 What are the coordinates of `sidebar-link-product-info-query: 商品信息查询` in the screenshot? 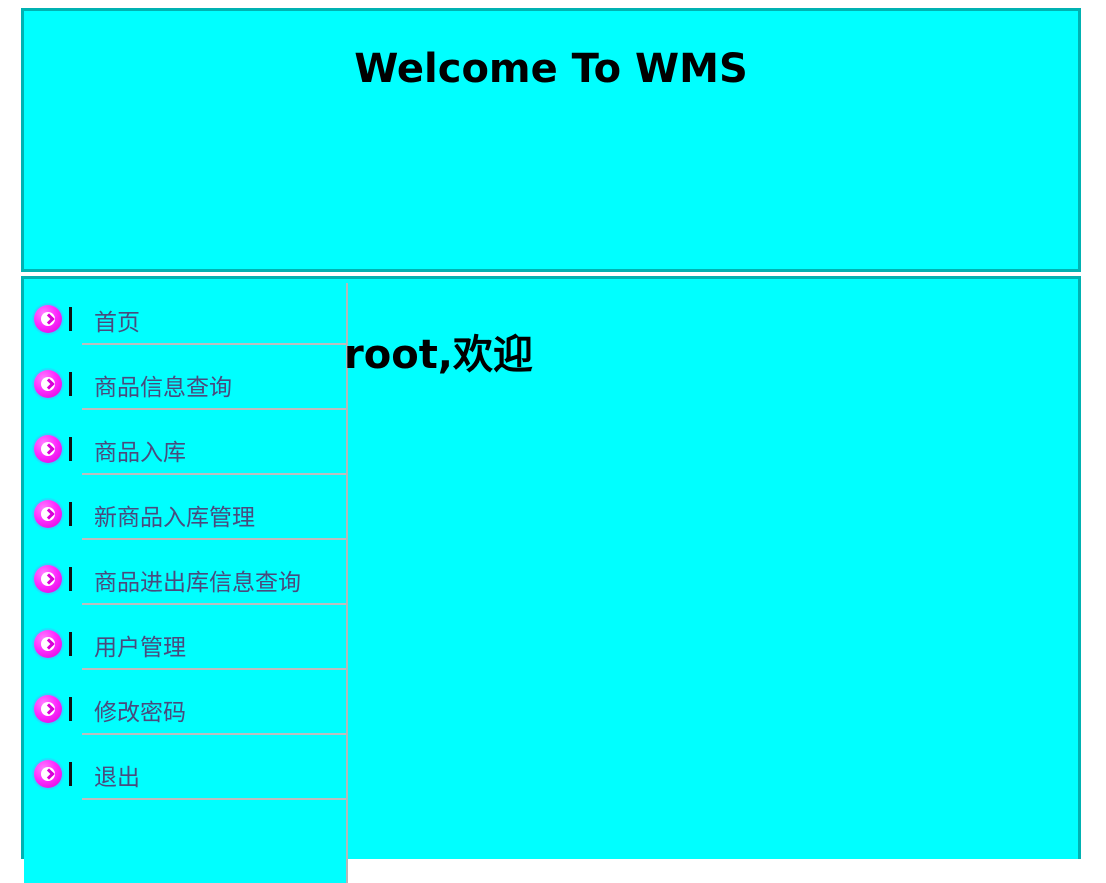 It's located at (163, 388).